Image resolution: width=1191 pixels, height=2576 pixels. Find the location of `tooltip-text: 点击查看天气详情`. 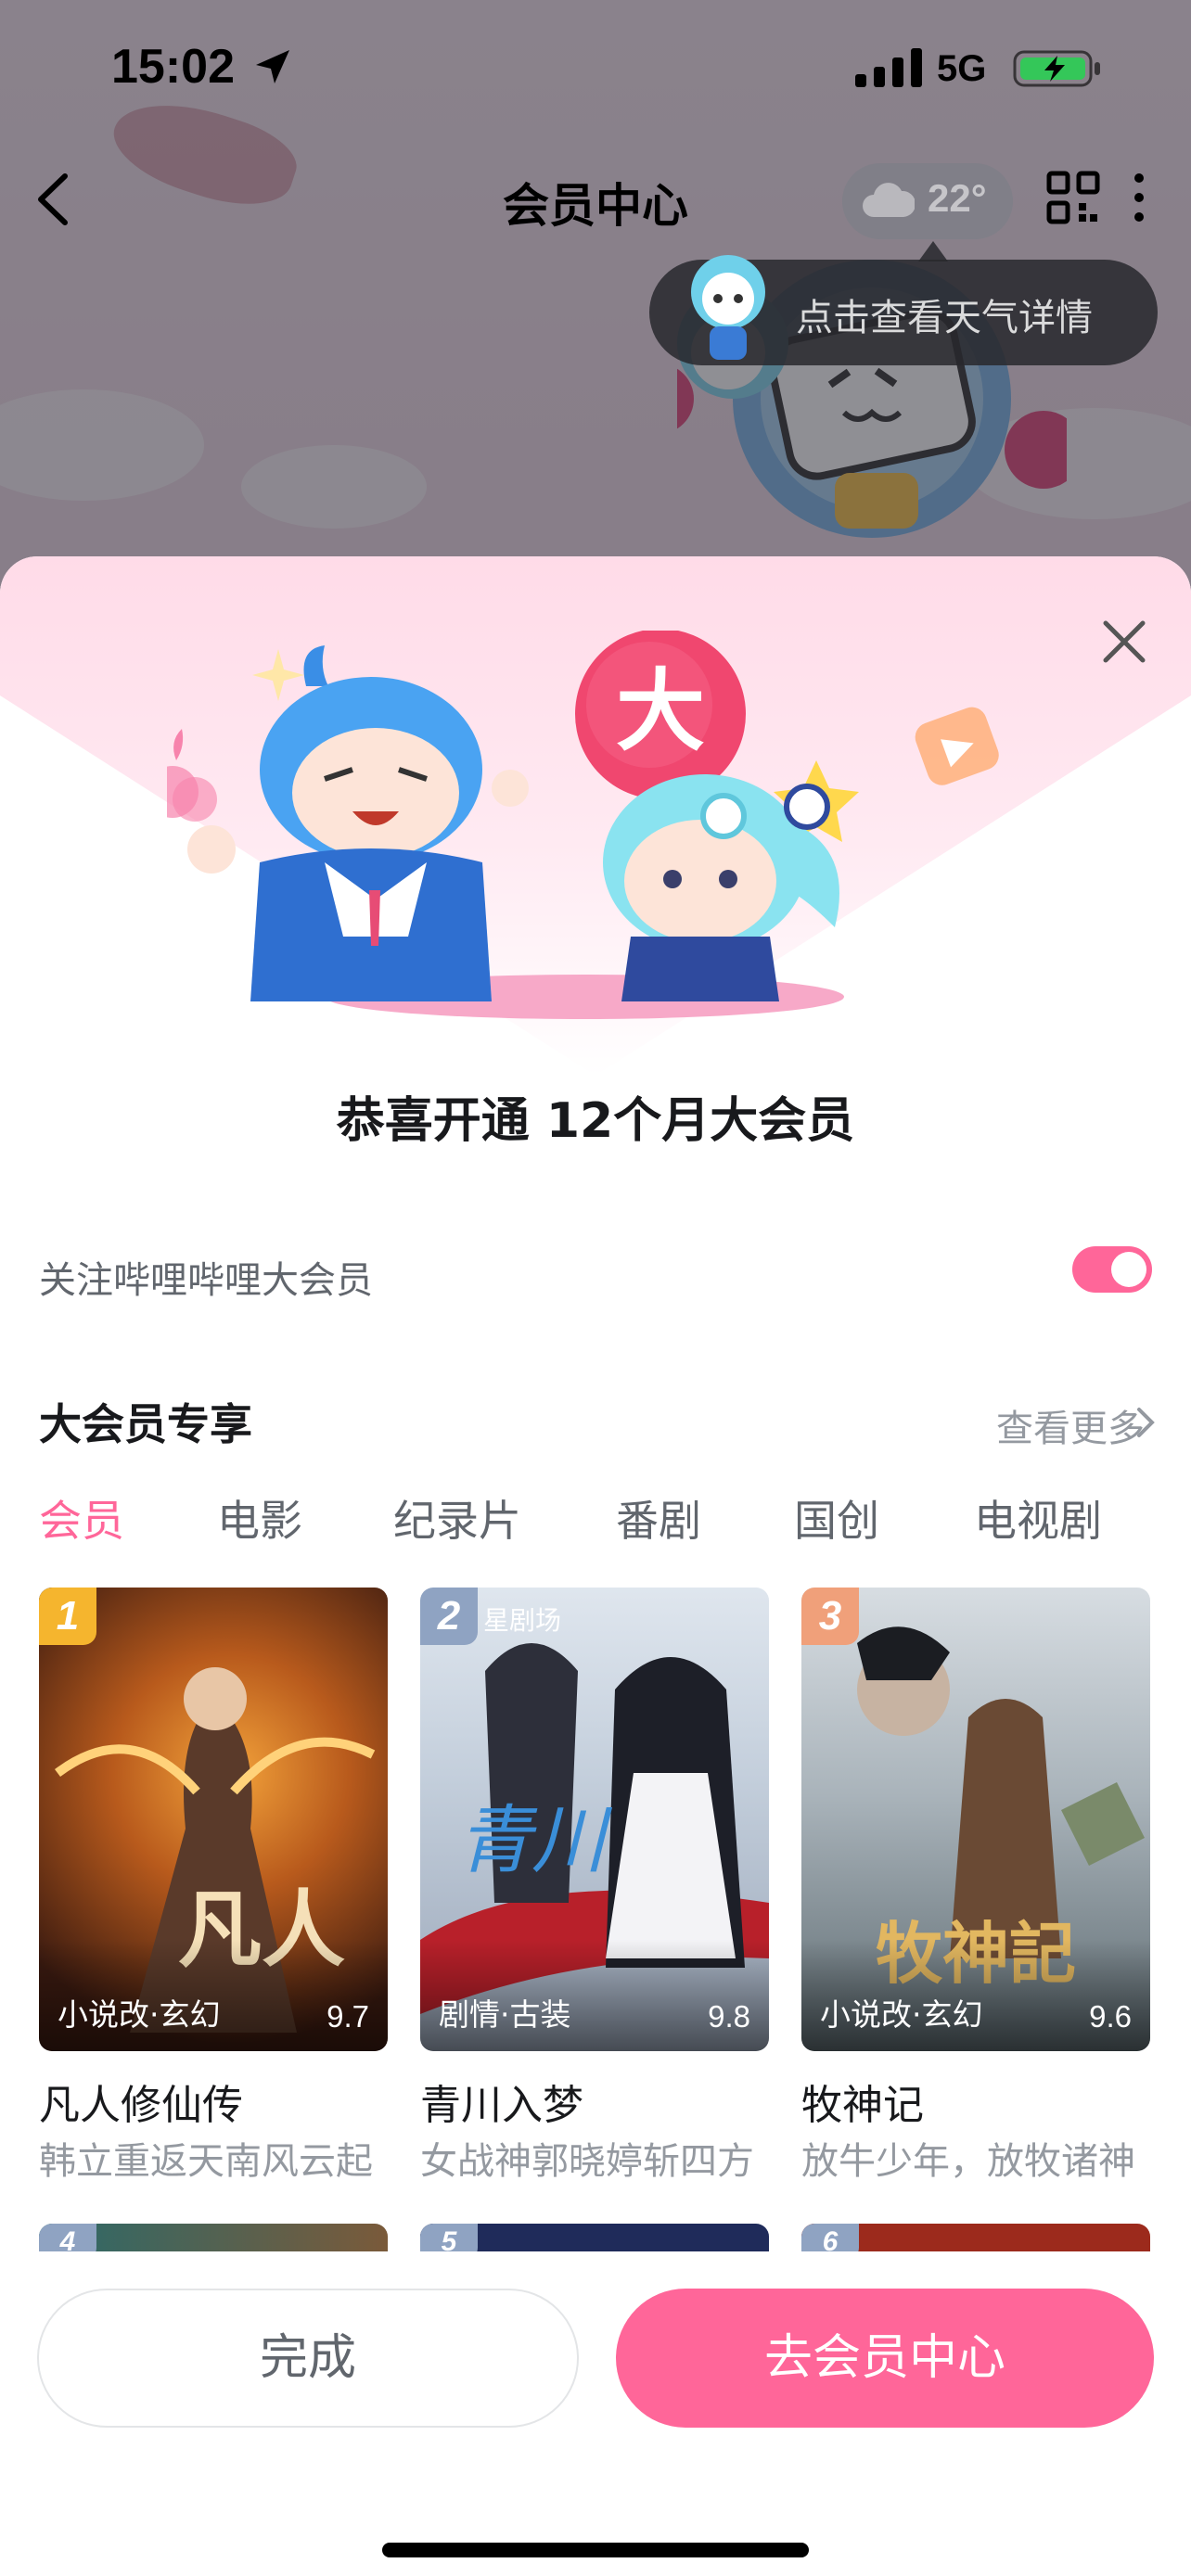

tooltip-text: 点击查看天气详情 is located at coordinates (944, 318).